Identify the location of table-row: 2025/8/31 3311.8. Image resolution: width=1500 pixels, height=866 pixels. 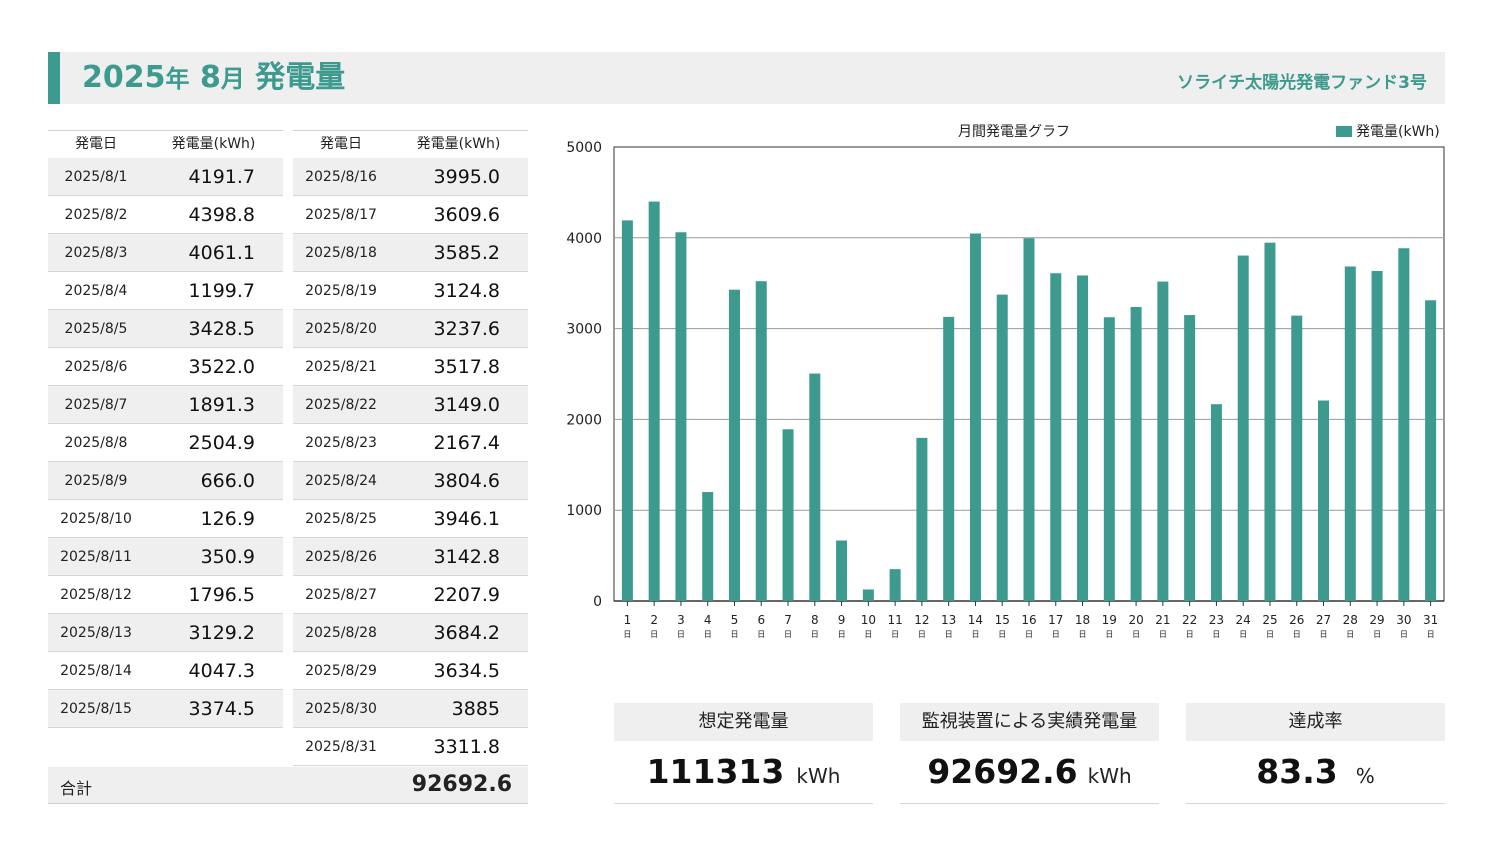
(410, 747).